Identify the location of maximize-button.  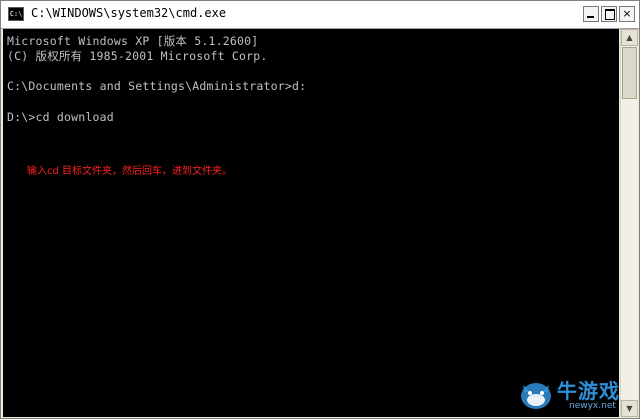
(609, 14).